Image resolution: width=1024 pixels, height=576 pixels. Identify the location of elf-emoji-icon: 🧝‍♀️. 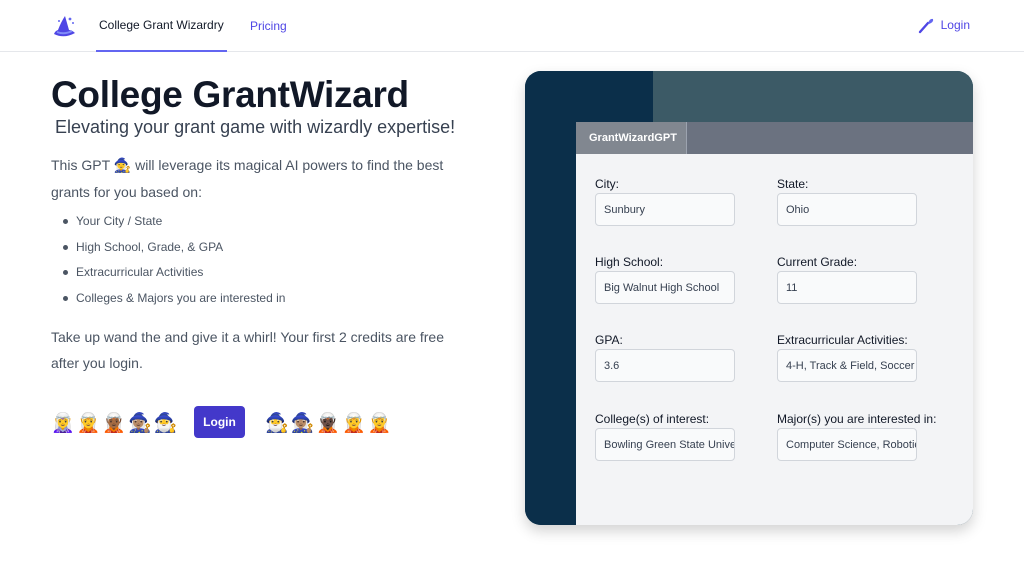
(63, 423).